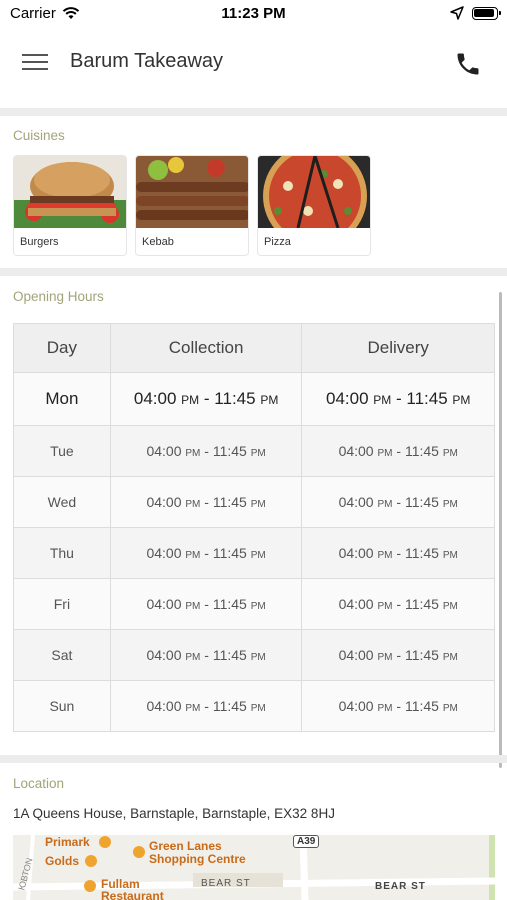 The width and height of the screenshot is (507, 900). What do you see at coordinates (58, 296) in the screenshot?
I see `opening-hours-title: Opening Hours` at bounding box center [58, 296].